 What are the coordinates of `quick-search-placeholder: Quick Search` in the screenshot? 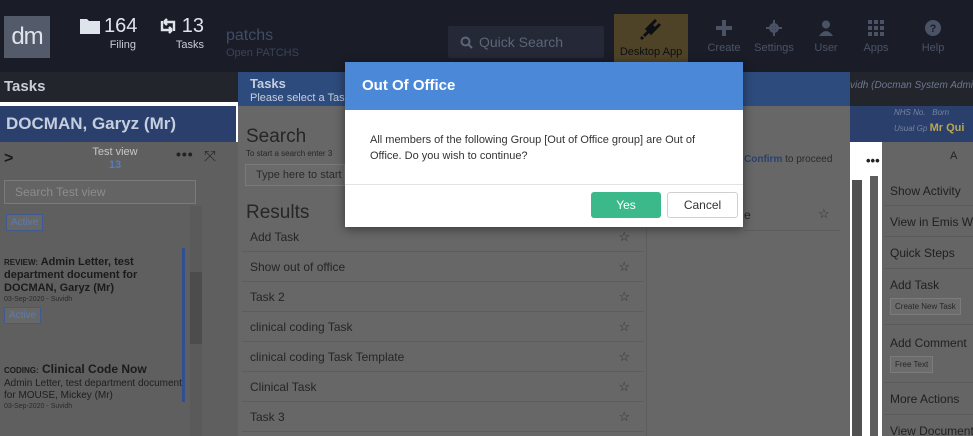 It's located at (521, 42).